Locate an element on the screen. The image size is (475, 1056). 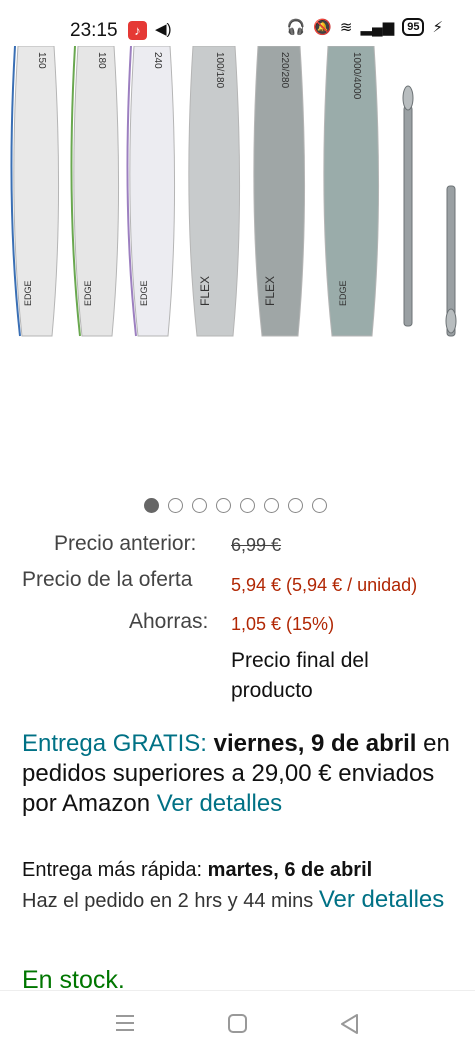
old-price-label: Precio anterior: is located at coordinates (125, 543).